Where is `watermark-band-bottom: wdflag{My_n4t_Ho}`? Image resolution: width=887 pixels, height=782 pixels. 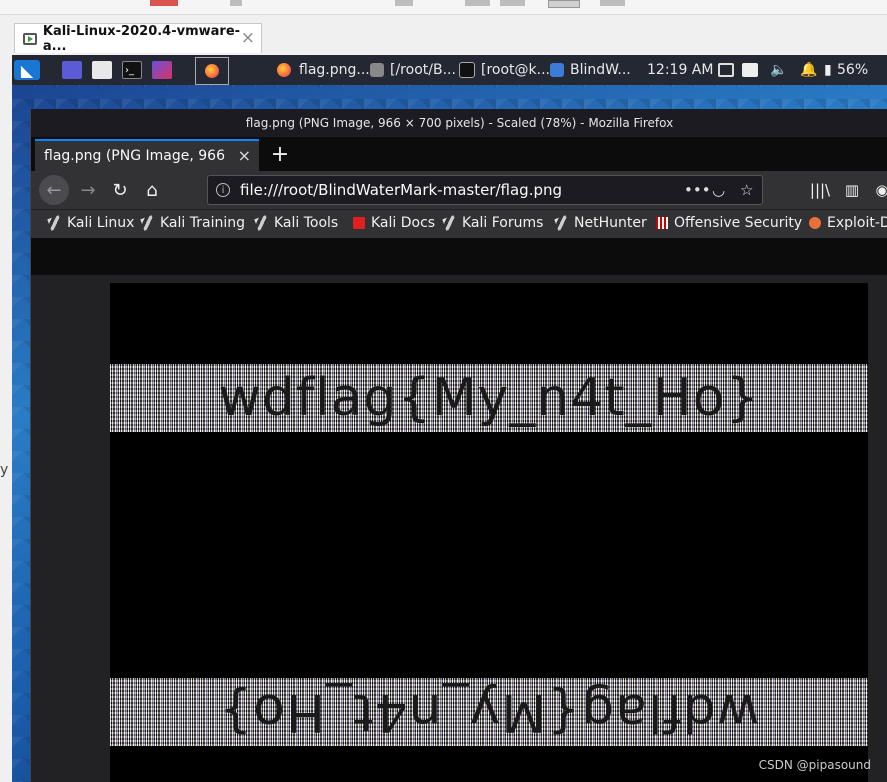 watermark-band-bottom: wdflag{My_n4t_Ho} is located at coordinates (489, 712).